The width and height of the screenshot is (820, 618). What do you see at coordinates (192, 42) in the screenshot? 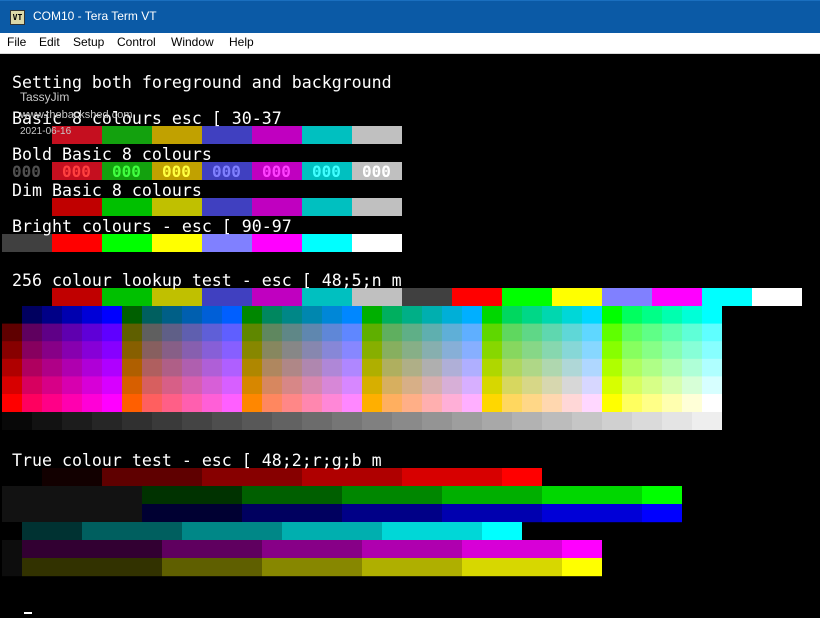
I see `menu-window: Window` at bounding box center [192, 42].